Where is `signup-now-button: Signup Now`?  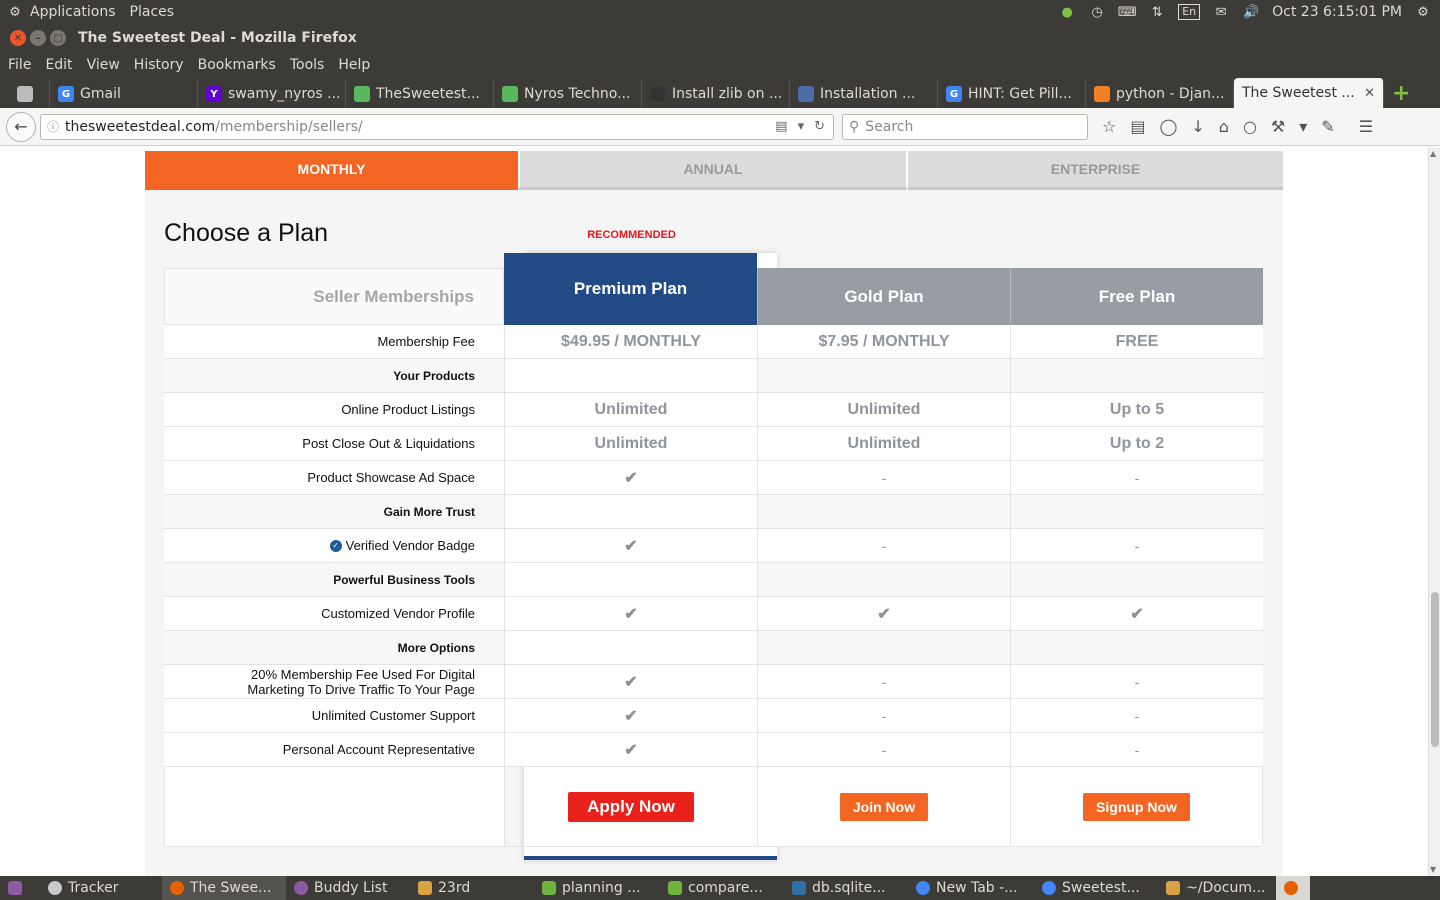
signup-now-button: Signup Now is located at coordinates (1136, 806).